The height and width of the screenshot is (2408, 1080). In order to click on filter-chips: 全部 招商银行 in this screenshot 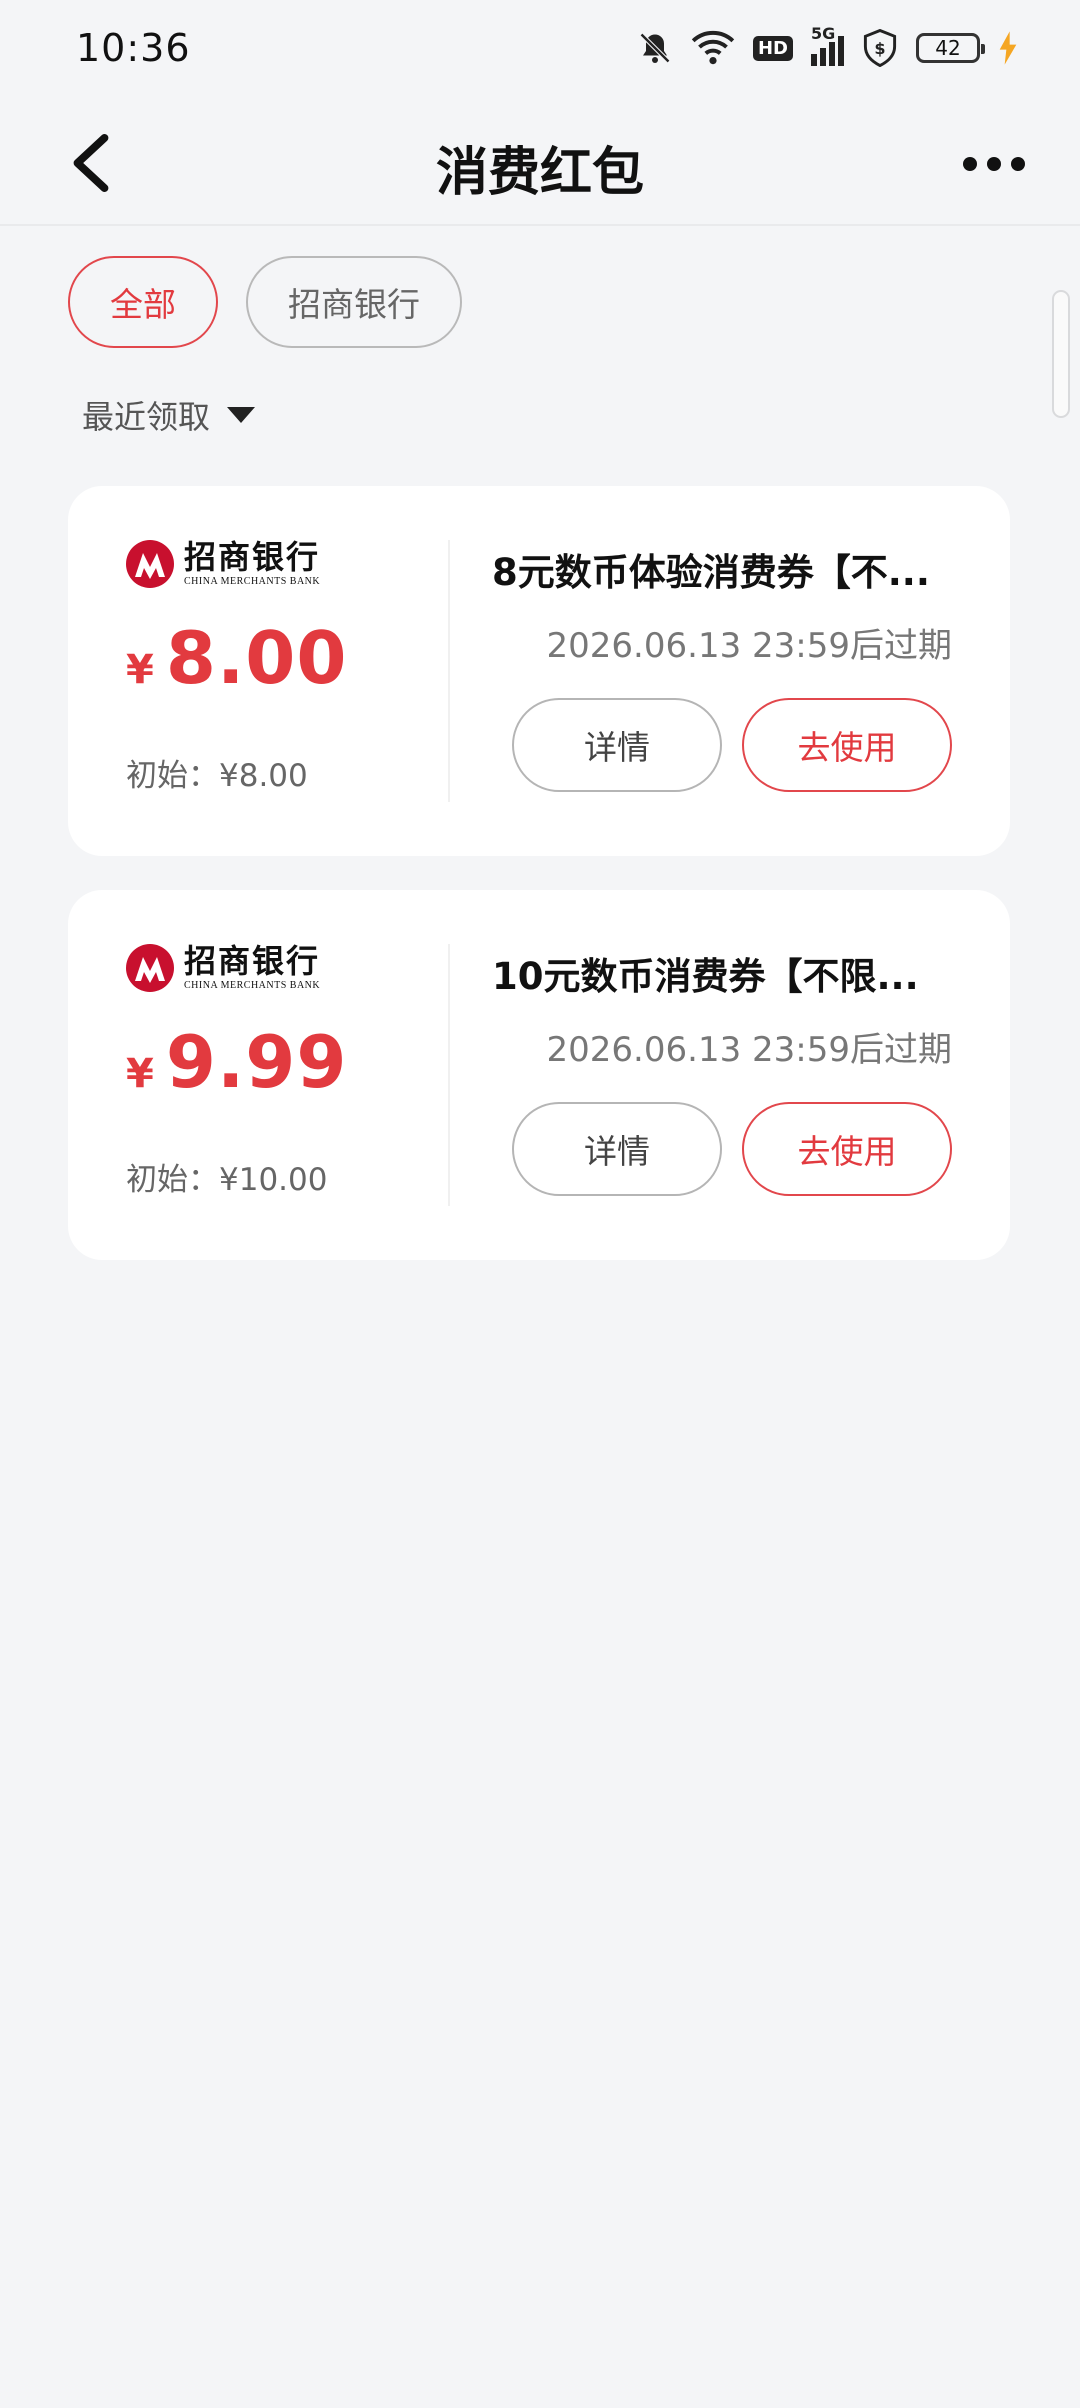, I will do `click(265, 302)`.